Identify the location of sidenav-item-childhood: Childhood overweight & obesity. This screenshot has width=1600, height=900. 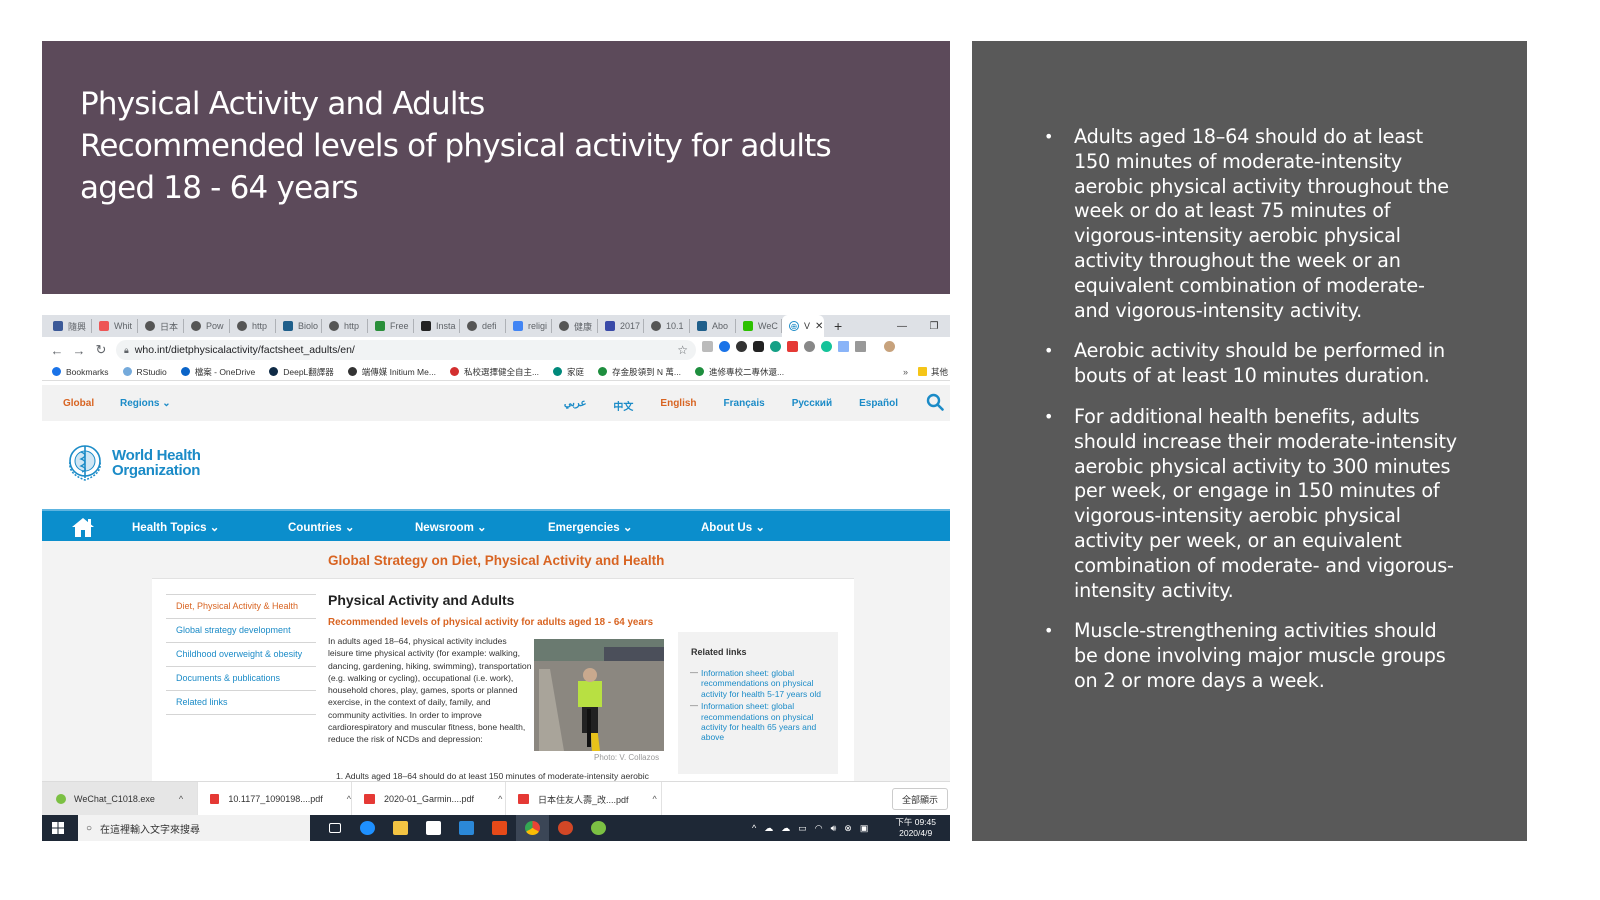
(241, 654).